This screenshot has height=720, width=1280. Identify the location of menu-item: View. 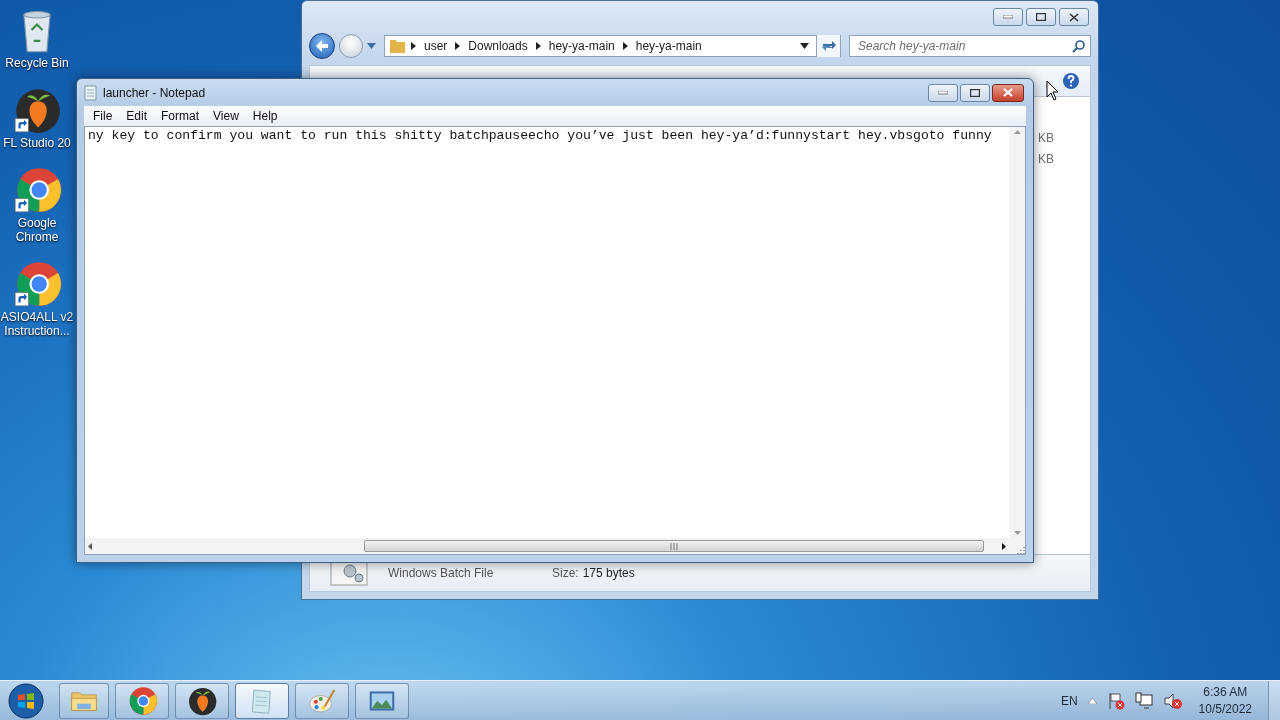
(226, 116).